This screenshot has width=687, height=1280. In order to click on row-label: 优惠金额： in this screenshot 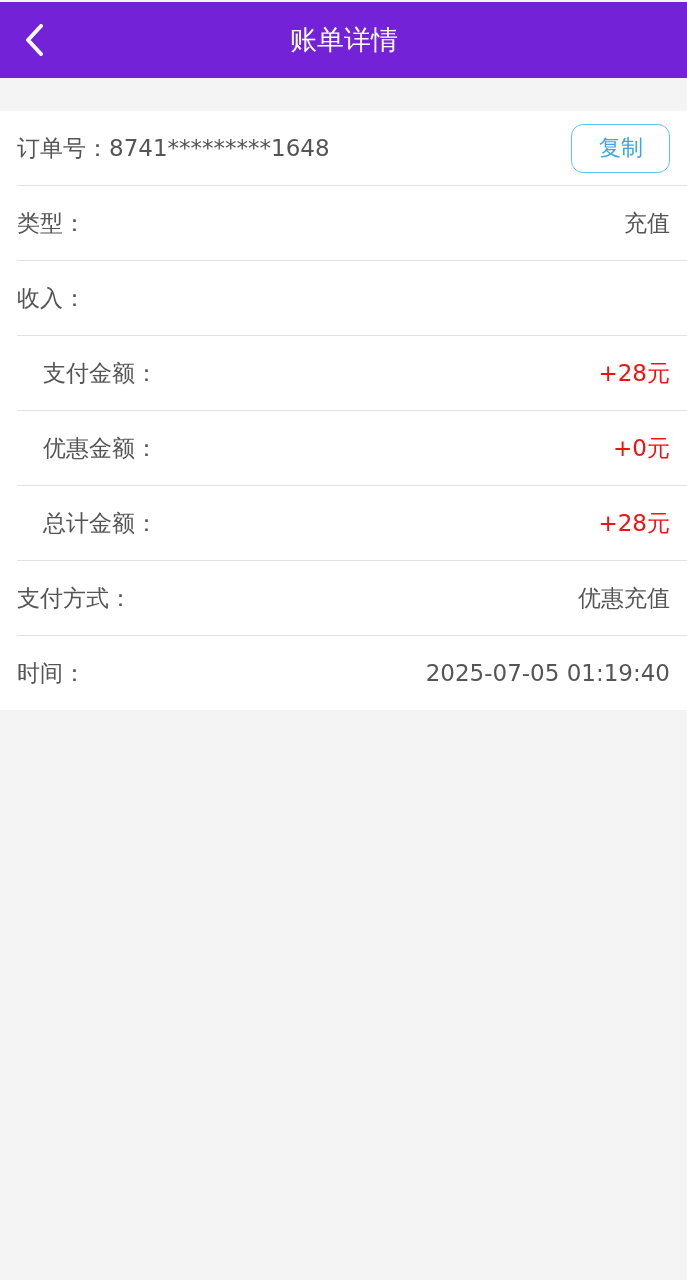, I will do `click(100, 448)`.